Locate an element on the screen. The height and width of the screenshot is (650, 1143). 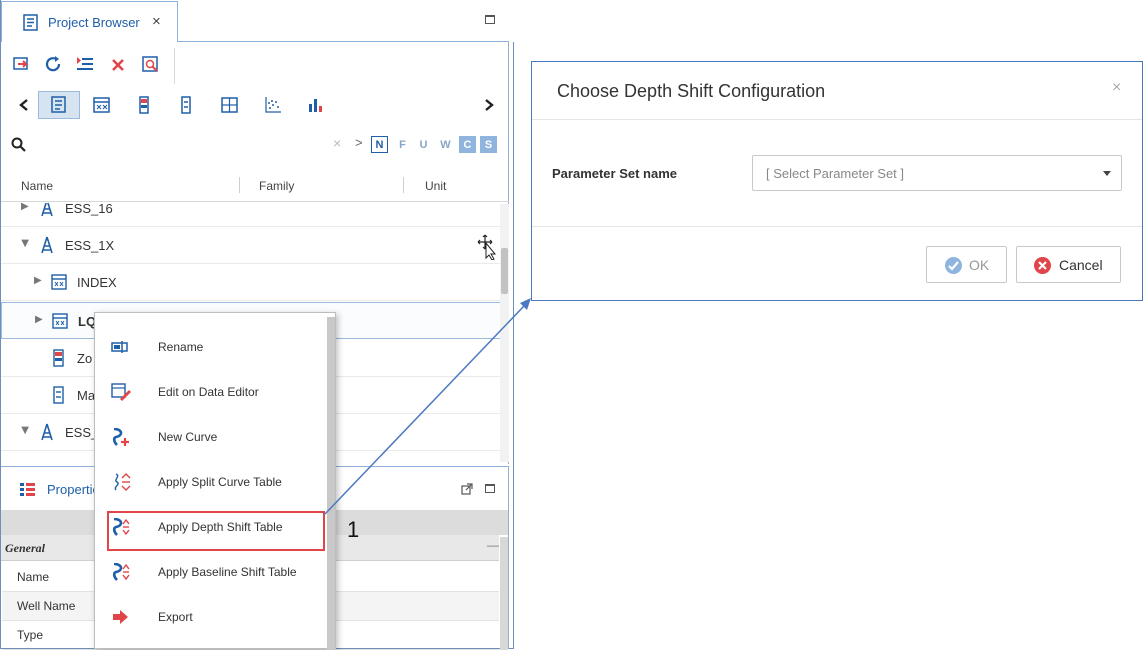
column-unit: Unit is located at coordinates (435, 186).